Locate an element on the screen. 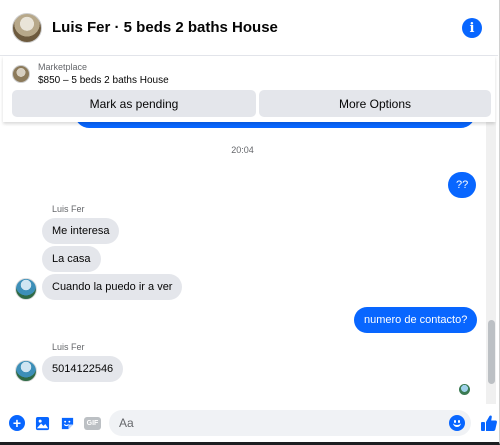  contact-avatar is located at coordinates (27, 27).